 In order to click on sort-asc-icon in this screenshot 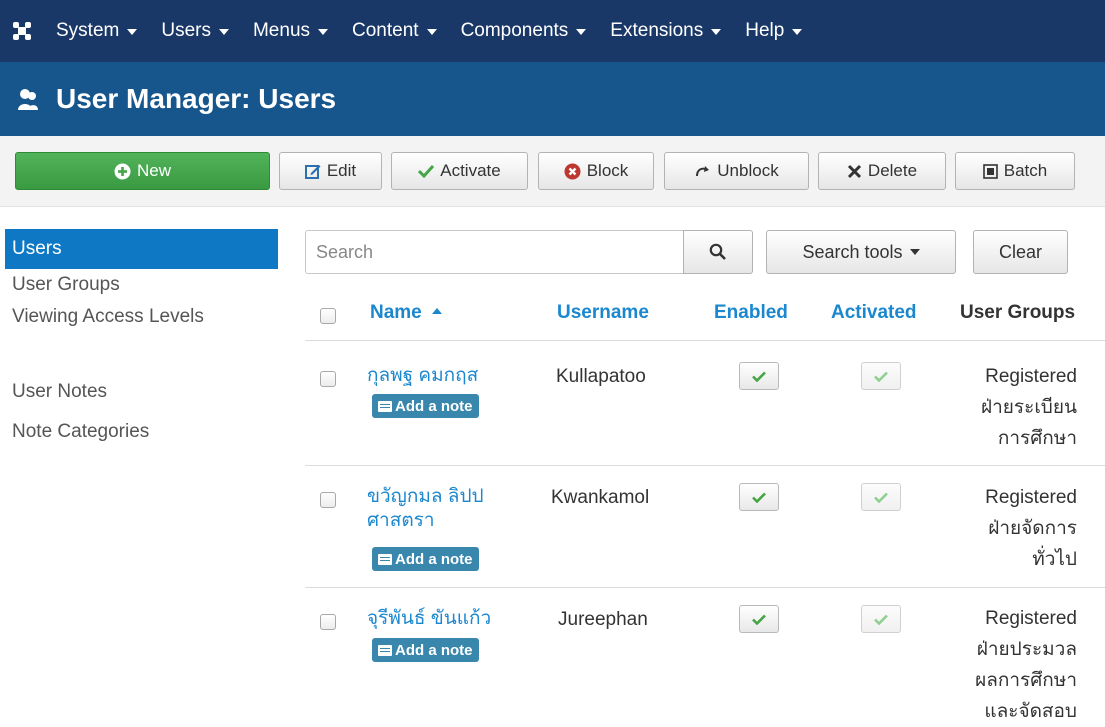, I will do `click(436, 311)`.